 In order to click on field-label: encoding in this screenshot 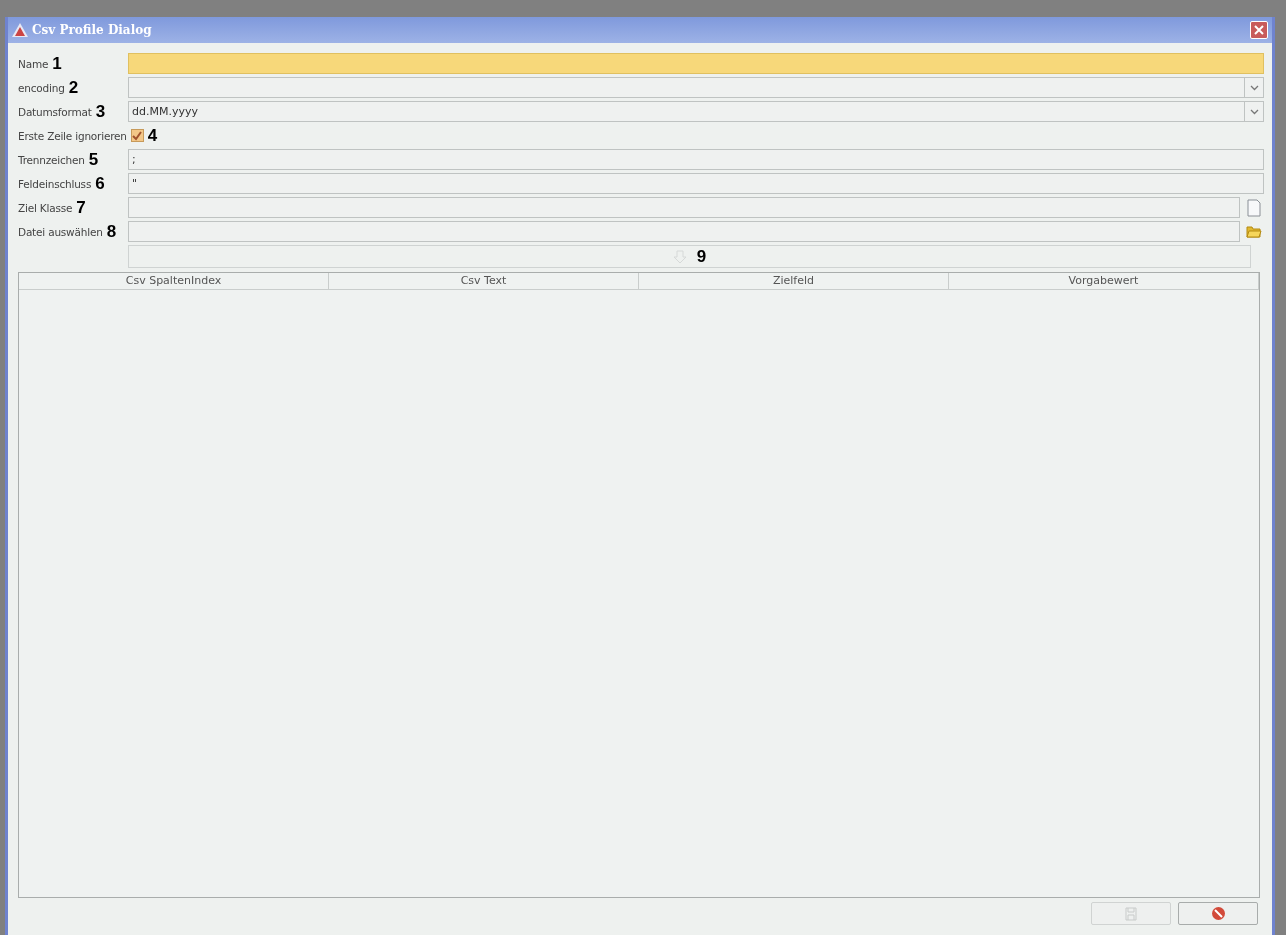, I will do `click(41, 87)`.